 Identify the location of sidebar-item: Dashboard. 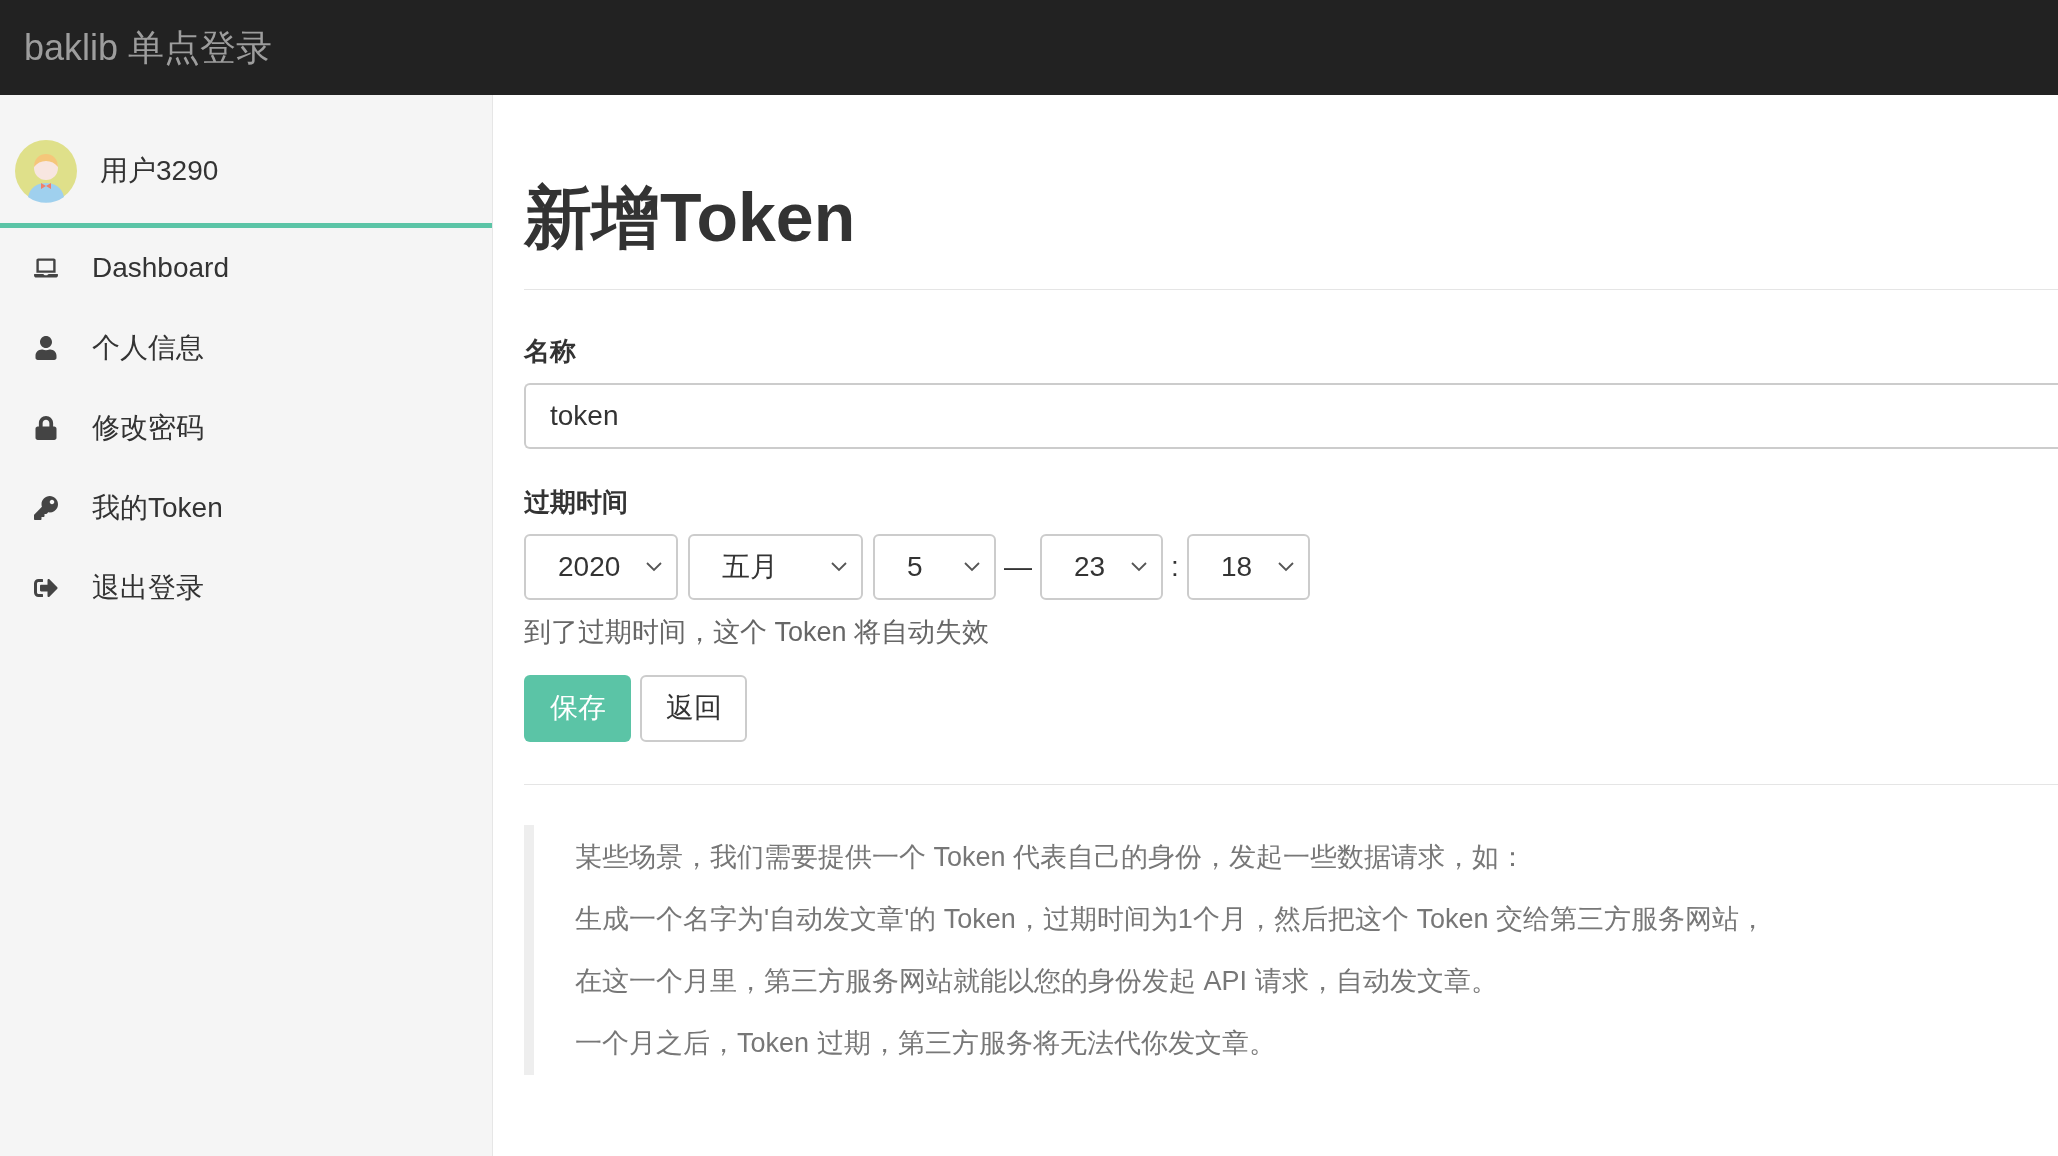
(246, 268).